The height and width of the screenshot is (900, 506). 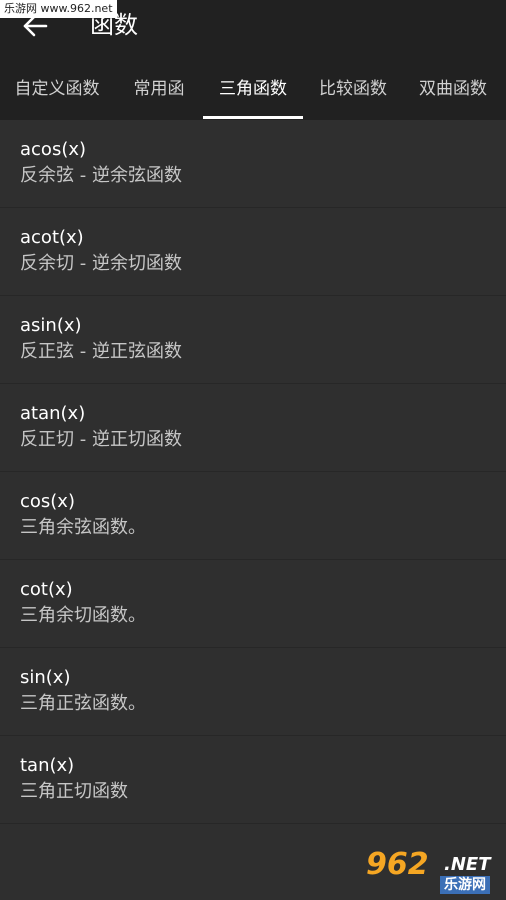 What do you see at coordinates (101, 263) in the screenshot?
I see `function-description: 反余切 - 逆余切函数` at bounding box center [101, 263].